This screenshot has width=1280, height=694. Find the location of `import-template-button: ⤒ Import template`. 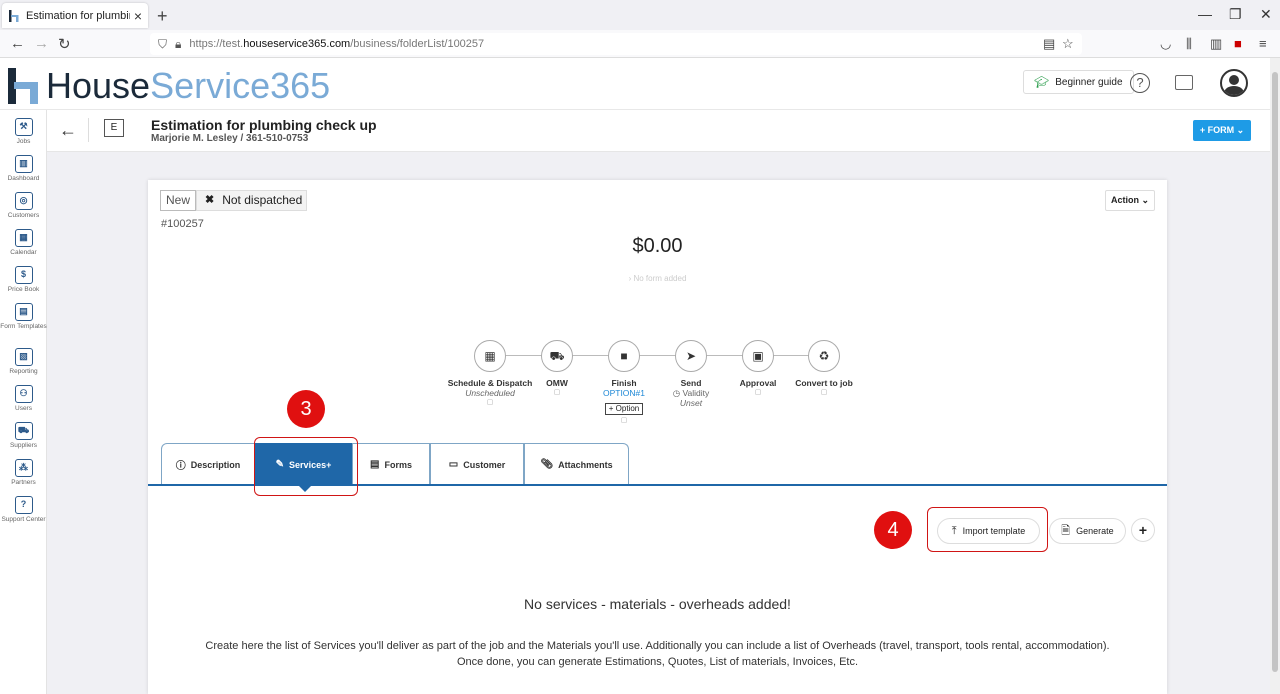

import-template-button: ⤒ Import template is located at coordinates (988, 531).